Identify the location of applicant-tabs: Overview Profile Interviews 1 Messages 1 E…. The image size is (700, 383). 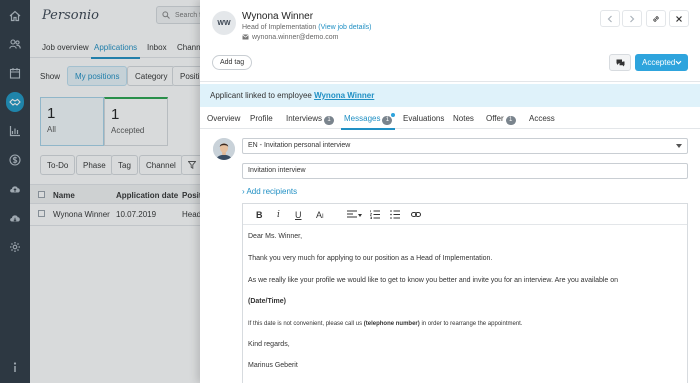
(450, 119).